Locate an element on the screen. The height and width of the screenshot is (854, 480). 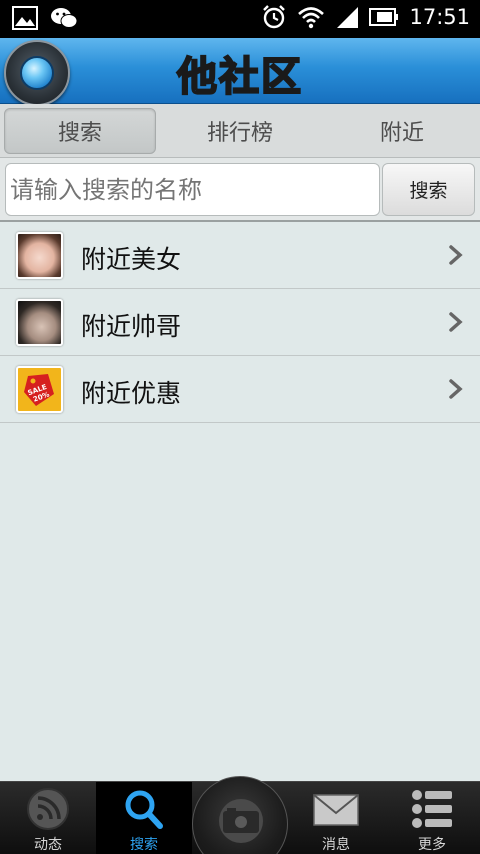
tabbar-item-more: 更多 is located at coordinates (432, 818).